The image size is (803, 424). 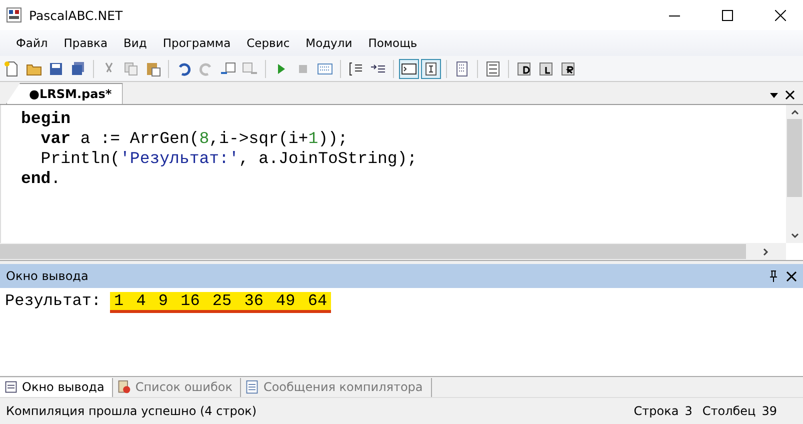 What do you see at coordinates (524, 68) in the screenshot?
I see `page-d-icon` at bounding box center [524, 68].